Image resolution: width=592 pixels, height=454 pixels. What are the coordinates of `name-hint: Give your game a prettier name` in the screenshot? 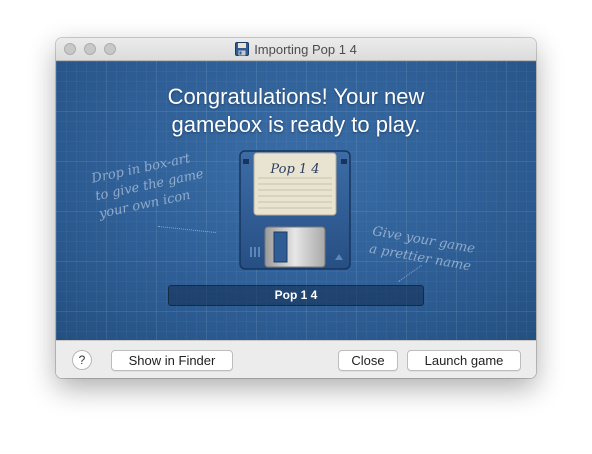 It's located at (422, 249).